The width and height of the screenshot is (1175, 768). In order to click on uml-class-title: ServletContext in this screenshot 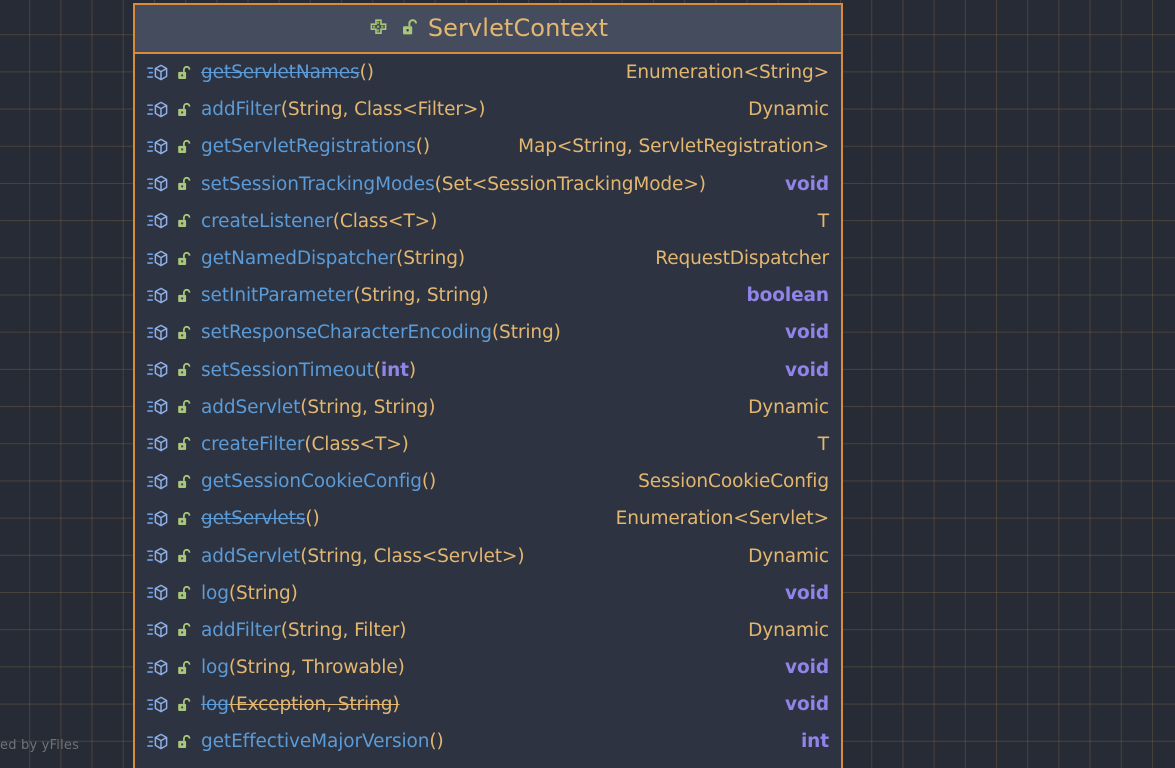, I will do `click(518, 27)`.